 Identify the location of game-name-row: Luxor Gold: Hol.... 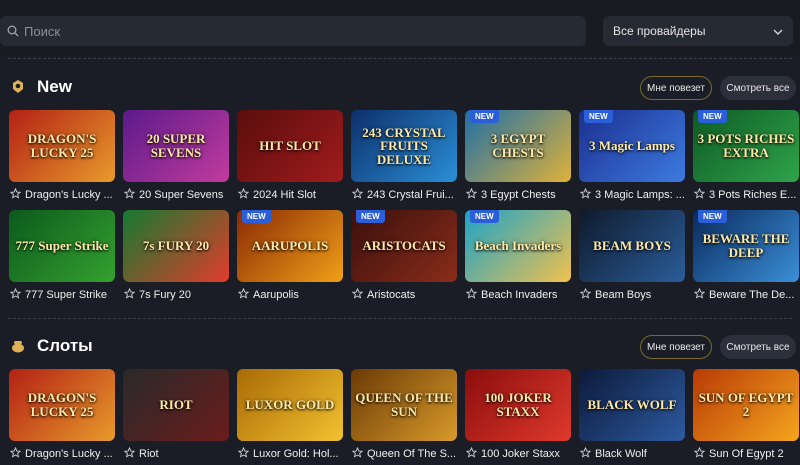
(293, 454).